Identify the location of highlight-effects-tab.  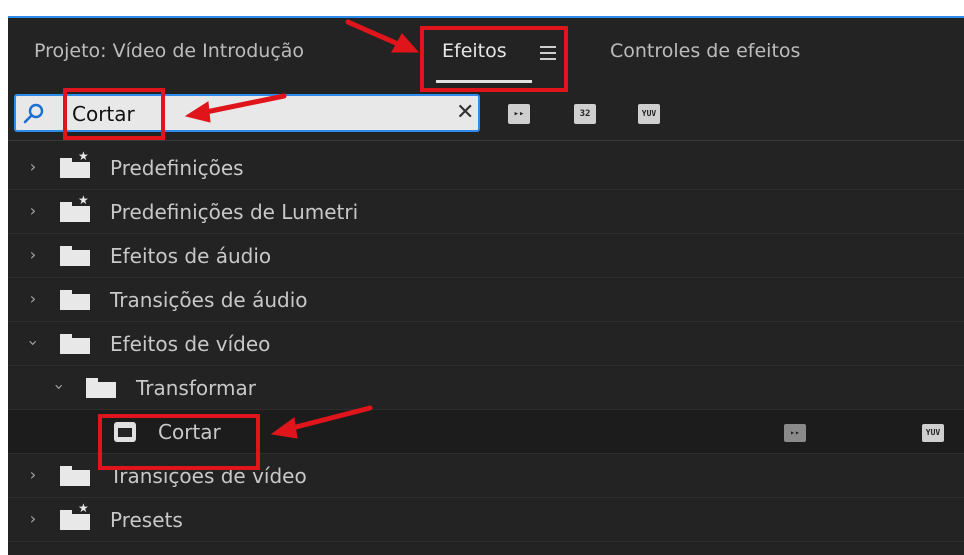
(494, 59).